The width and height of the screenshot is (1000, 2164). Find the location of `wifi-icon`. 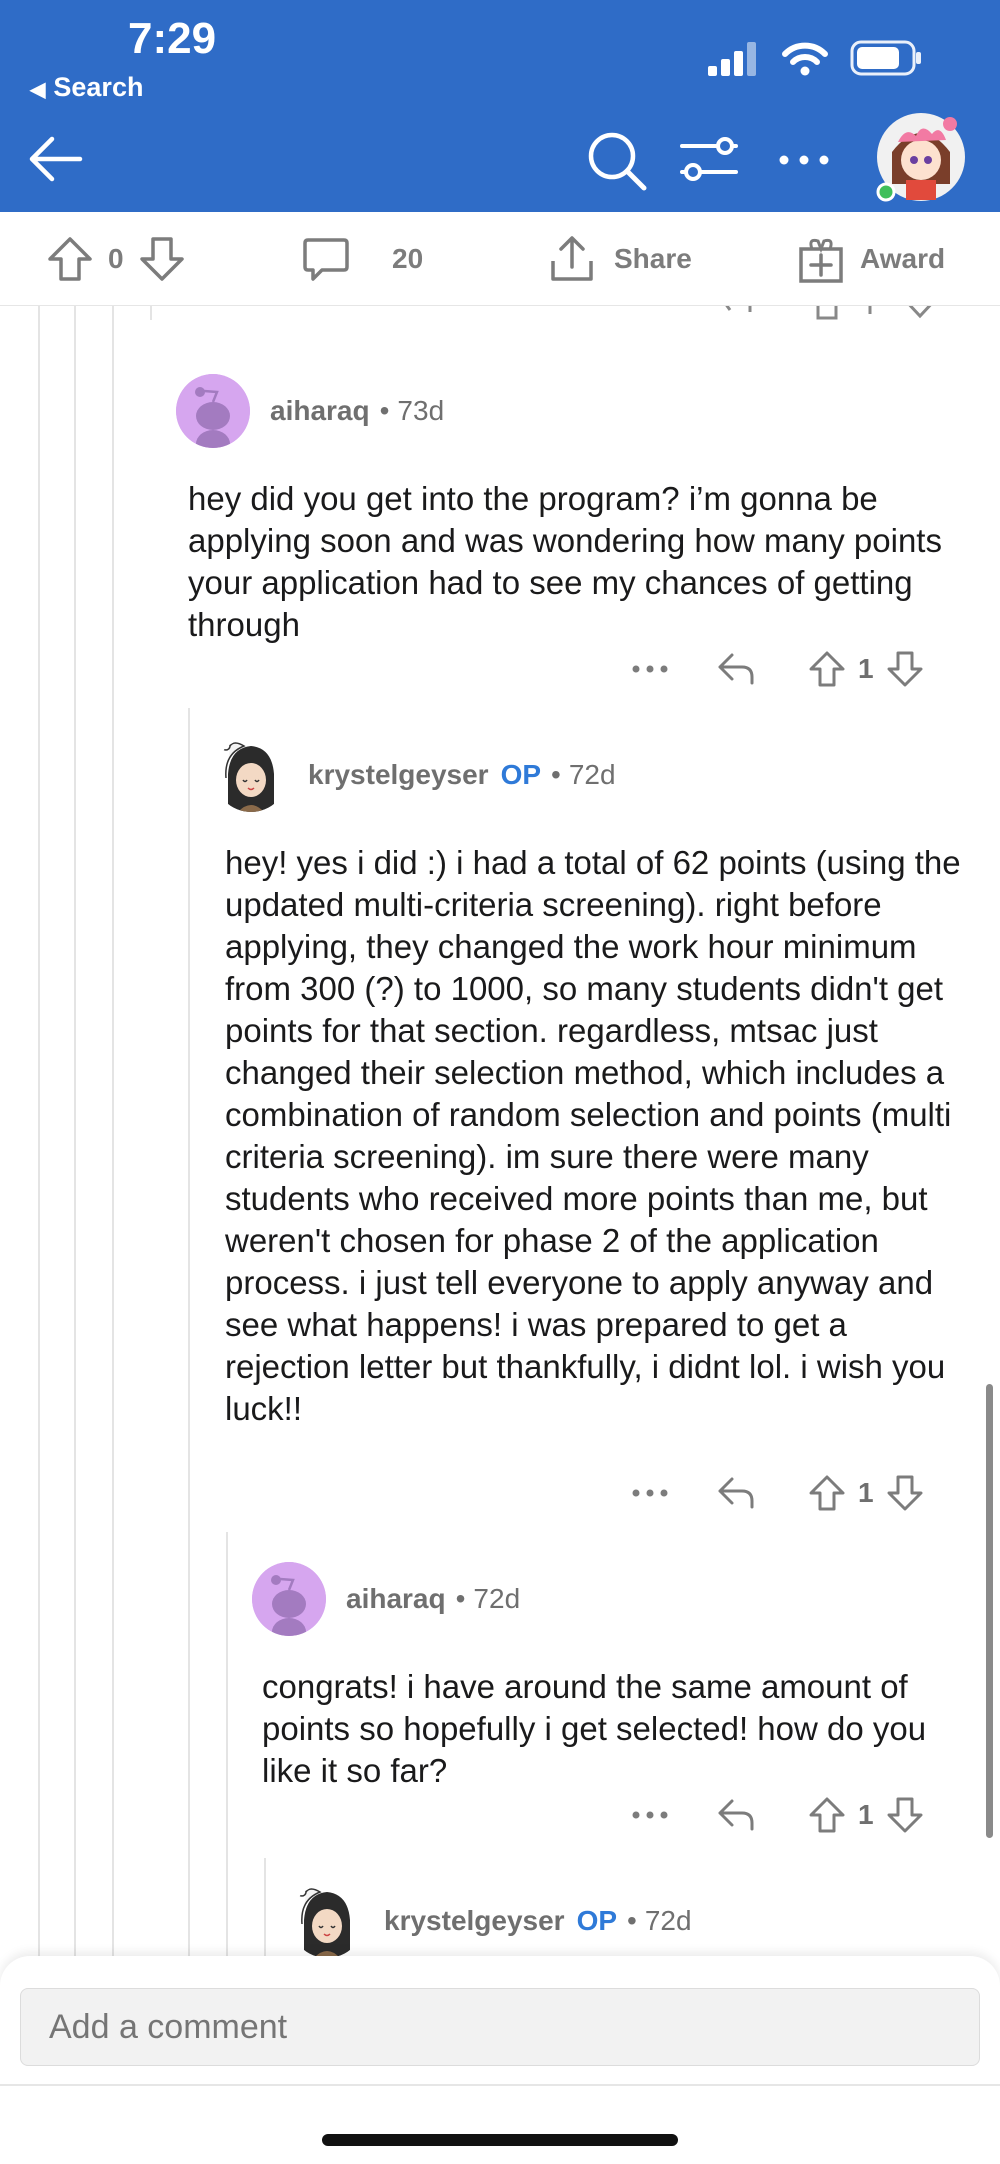

wifi-icon is located at coordinates (805, 59).